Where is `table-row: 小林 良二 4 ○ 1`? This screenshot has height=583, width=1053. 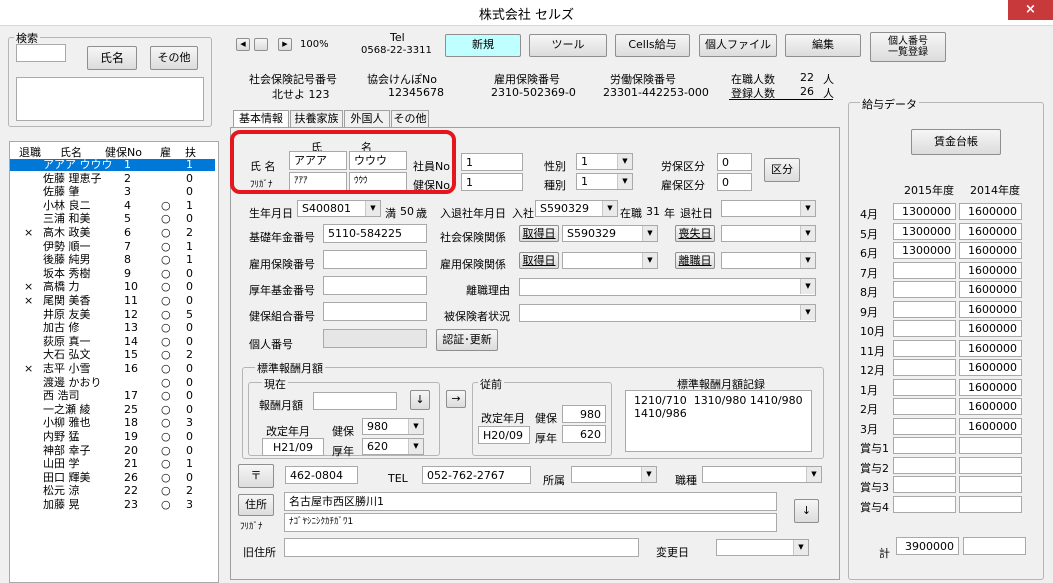 table-row: 小林 良二 4 ○ 1 is located at coordinates (112, 205).